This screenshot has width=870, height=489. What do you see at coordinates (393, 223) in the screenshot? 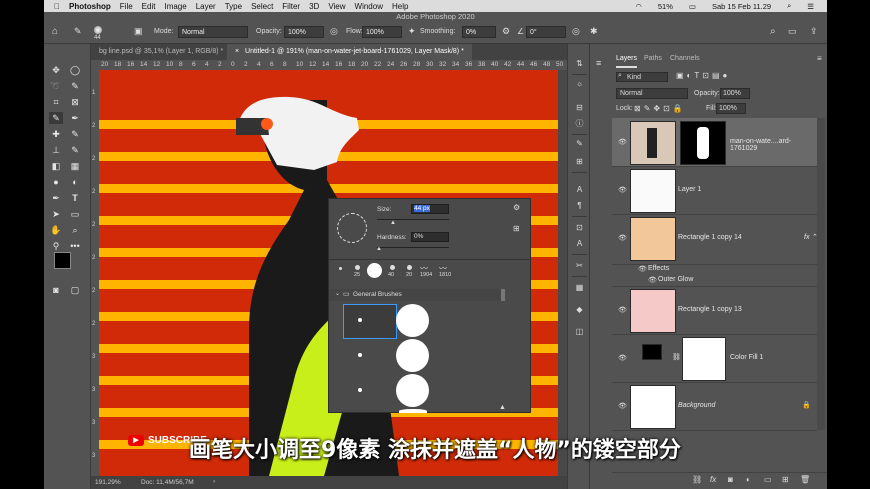
I see `size-slider-handle: ▲` at bounding box center [393, 223].